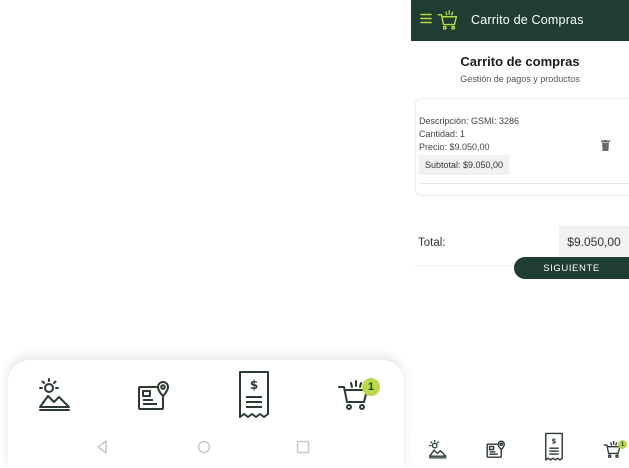 The height and width of the screenshot is (468, 629). What do you see at coordinates (469, 121) in the screenshot?
I see `item-description: Descripción: GSMI: 3286` at bounding box center [469, 121].